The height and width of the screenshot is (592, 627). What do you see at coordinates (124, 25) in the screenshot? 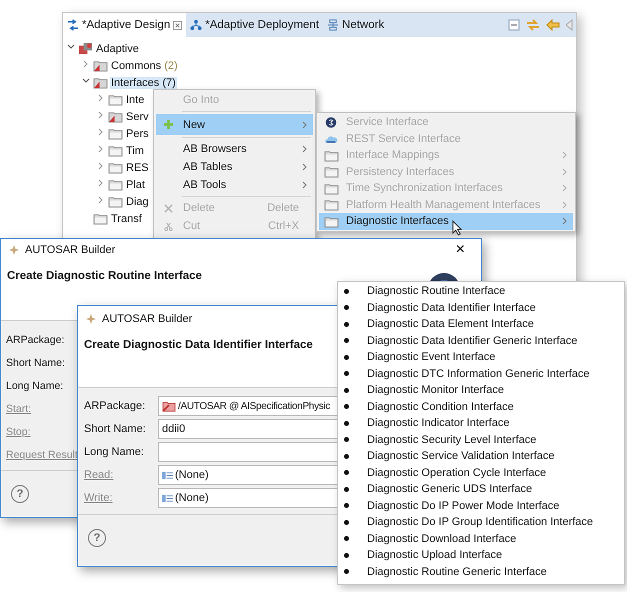
I see `editor-tab: *Adaptive Design` at bounding box center [124, 25].